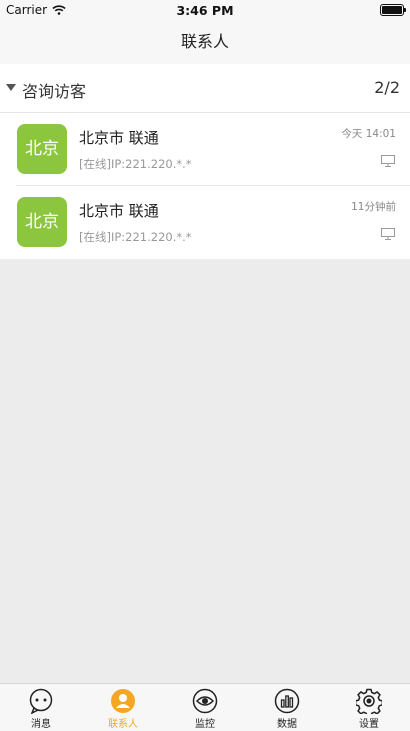  I want to click on chart-icon, so click(287, 701).